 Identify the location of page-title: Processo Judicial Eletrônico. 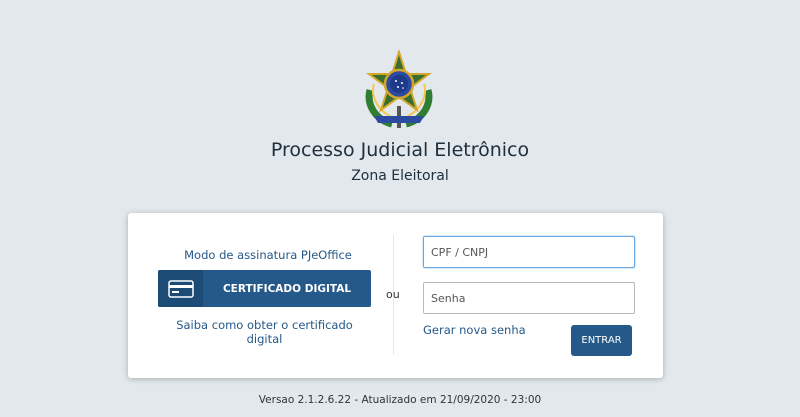
(400, 150).